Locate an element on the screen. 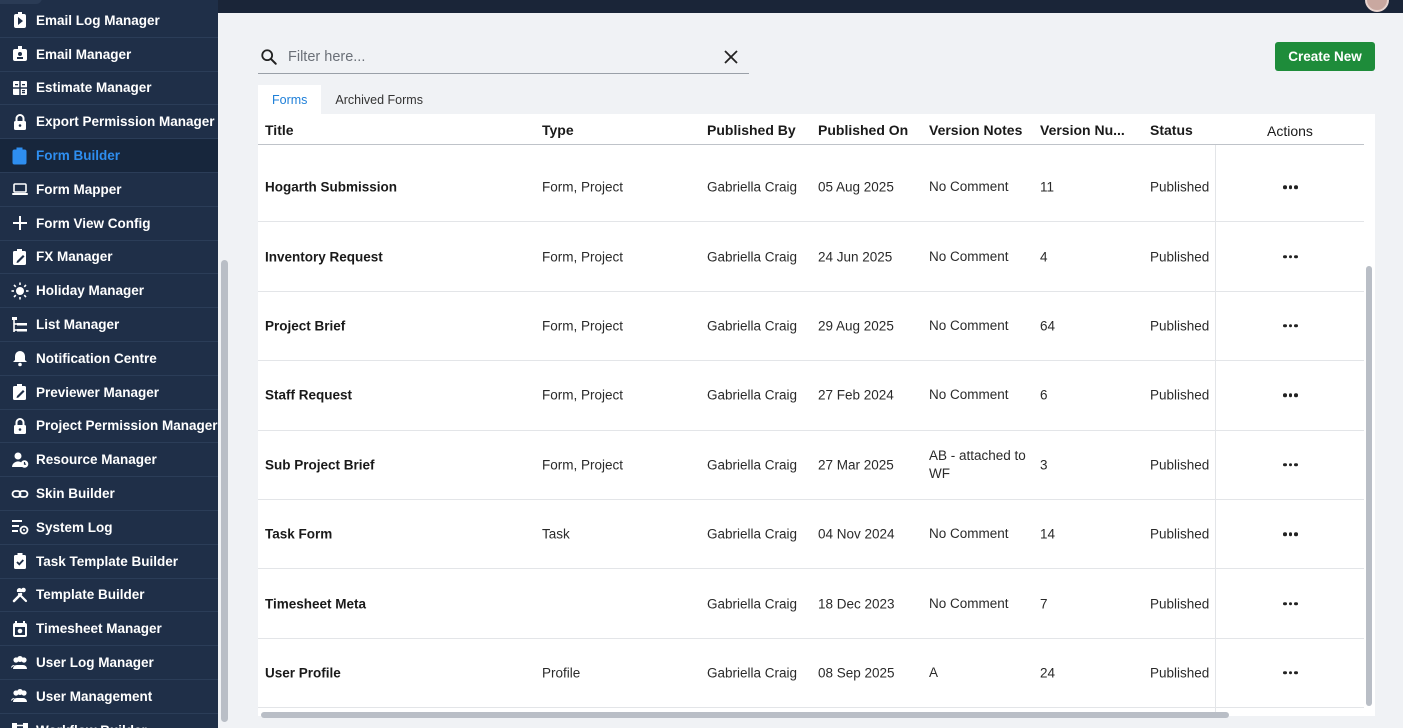  tab-forms: Forms is located at coordinates (290, 99).